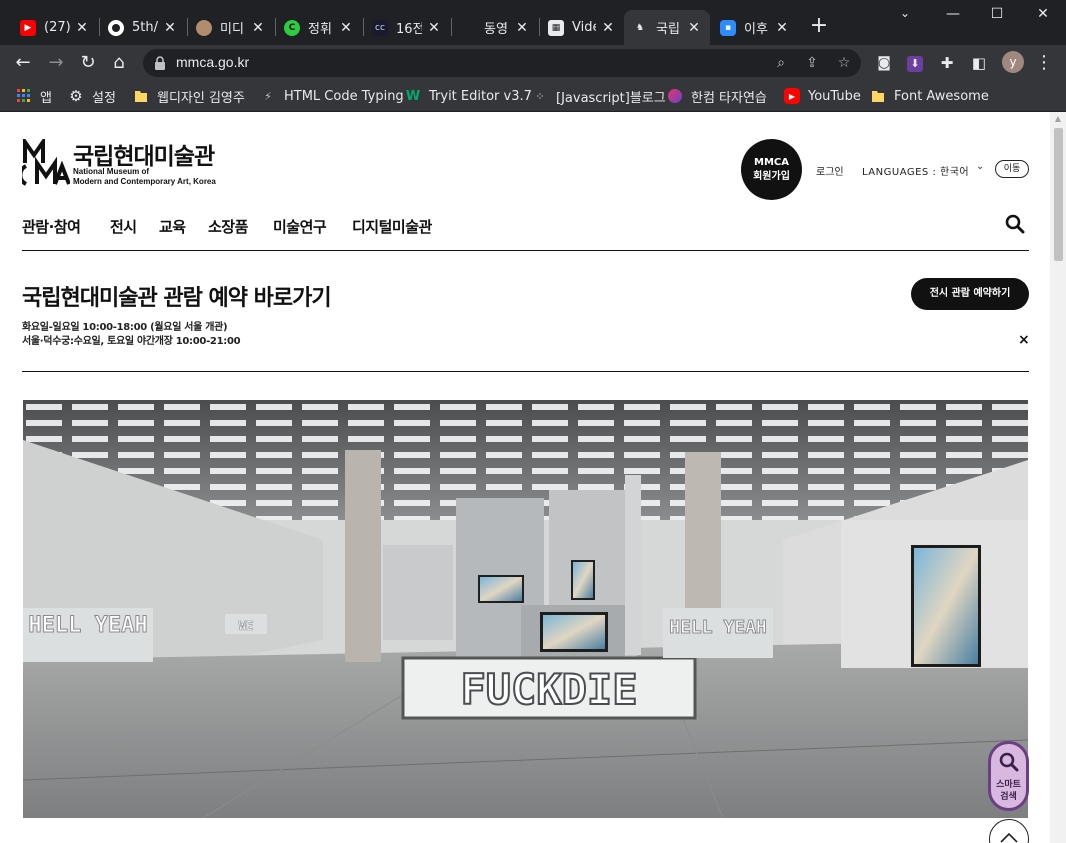  What do you see at coordinates (819, 27) in the screenshot?
I see `new-tab-button: +` at bounding box center [819, 27].